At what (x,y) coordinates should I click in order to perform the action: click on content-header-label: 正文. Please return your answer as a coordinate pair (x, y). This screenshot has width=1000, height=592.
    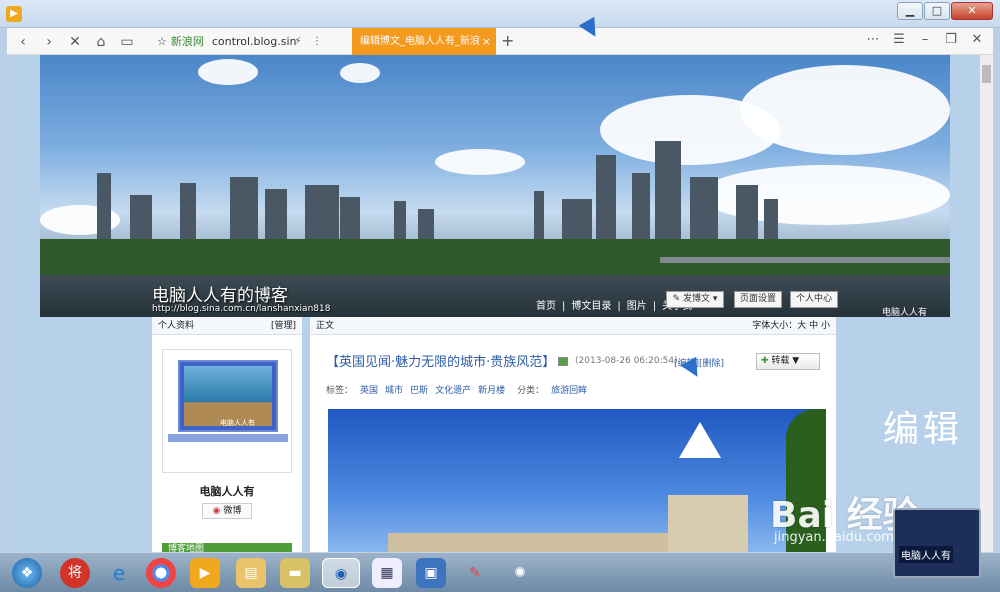
    Looking at the image, I should click on (325, 326).